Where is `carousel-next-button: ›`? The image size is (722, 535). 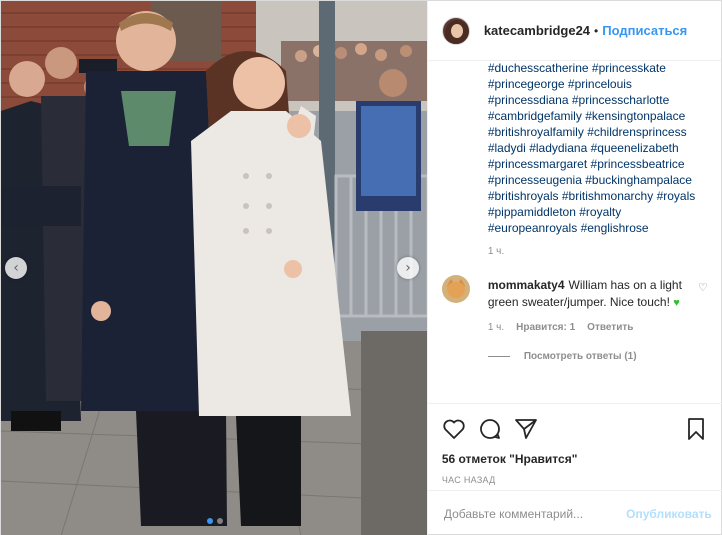 carousel-next-button: › is located at coordinates (408, 268).